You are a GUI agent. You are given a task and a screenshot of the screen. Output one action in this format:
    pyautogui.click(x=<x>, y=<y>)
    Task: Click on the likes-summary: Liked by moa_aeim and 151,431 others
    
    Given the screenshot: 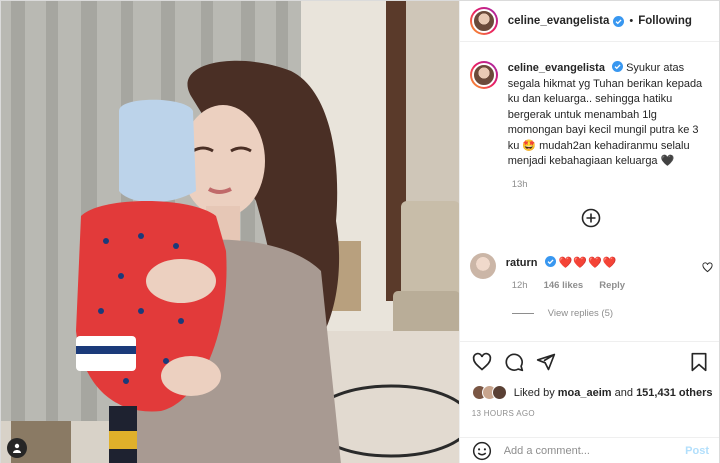 What is the action you would take?
    pyautogui.click(x=592, y=392)
    